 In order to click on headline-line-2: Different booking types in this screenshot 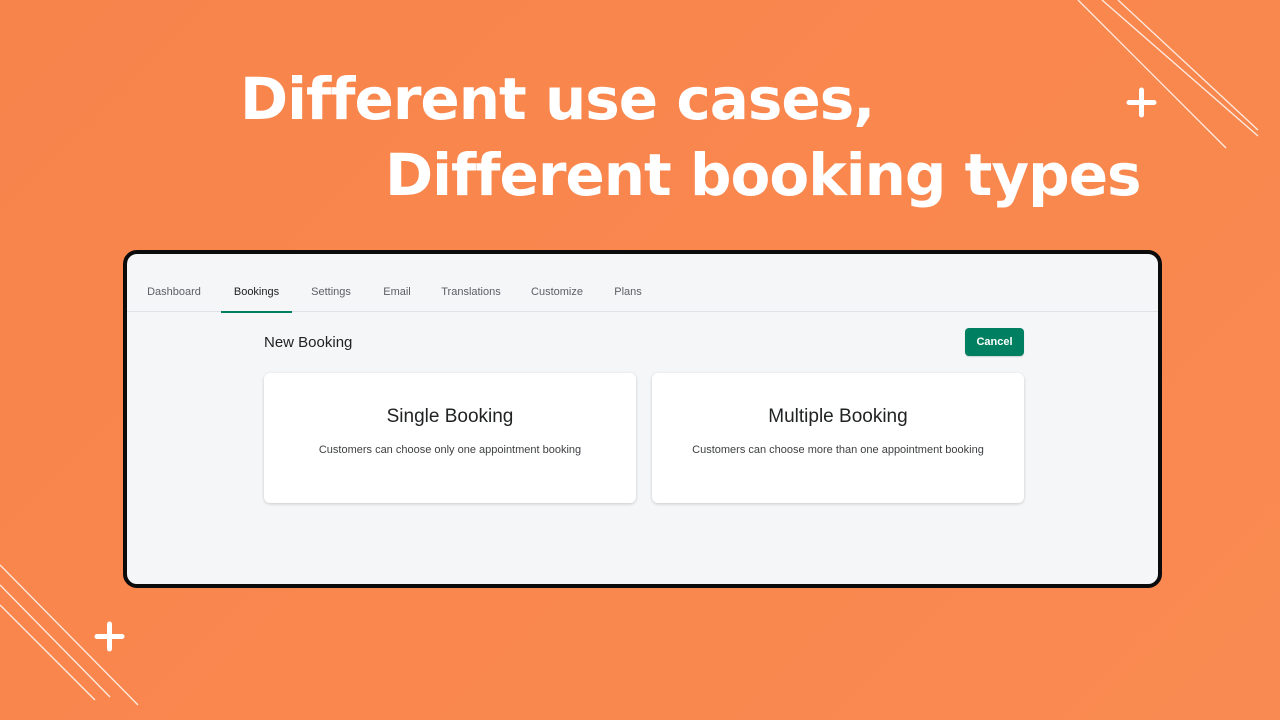, I will do `click(763, 175)`.